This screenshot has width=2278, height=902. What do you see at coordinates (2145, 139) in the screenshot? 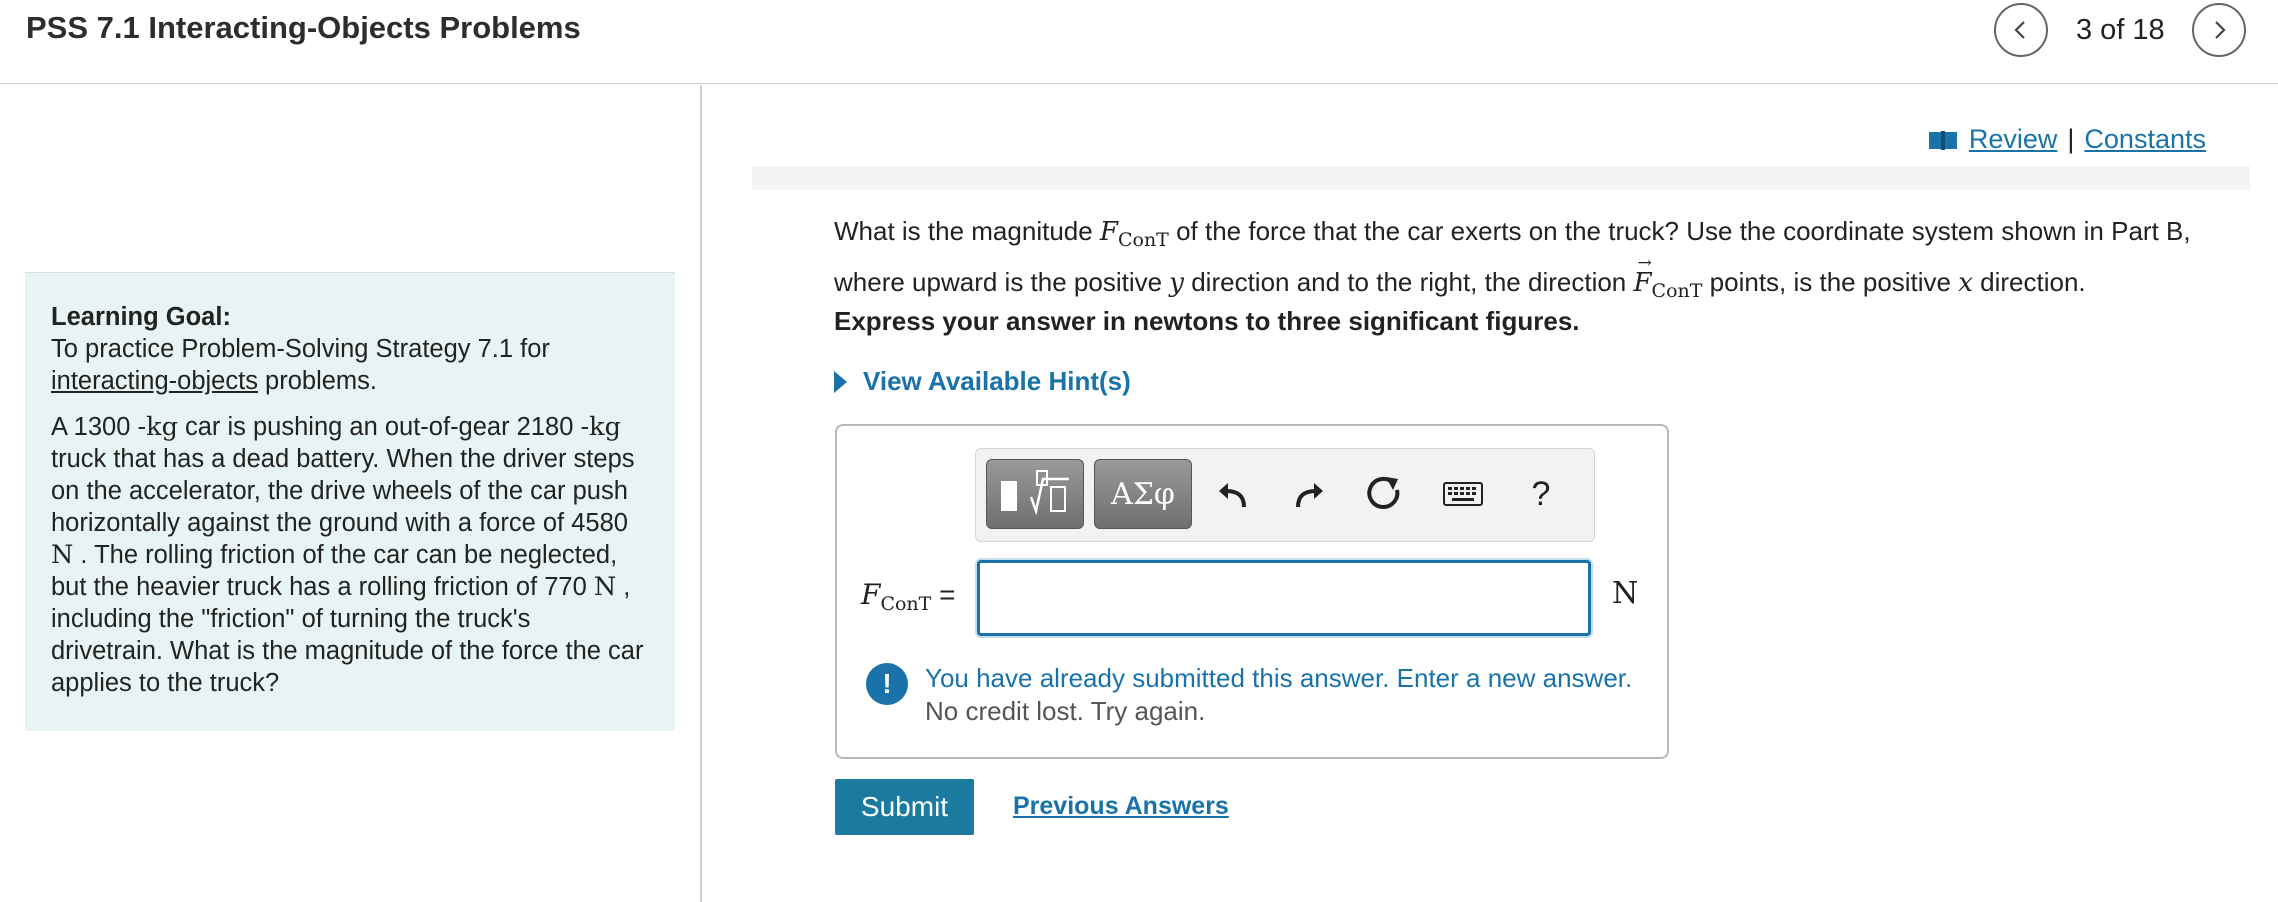
I see `constants-link: Constants` at bounding box center [2145, 139].